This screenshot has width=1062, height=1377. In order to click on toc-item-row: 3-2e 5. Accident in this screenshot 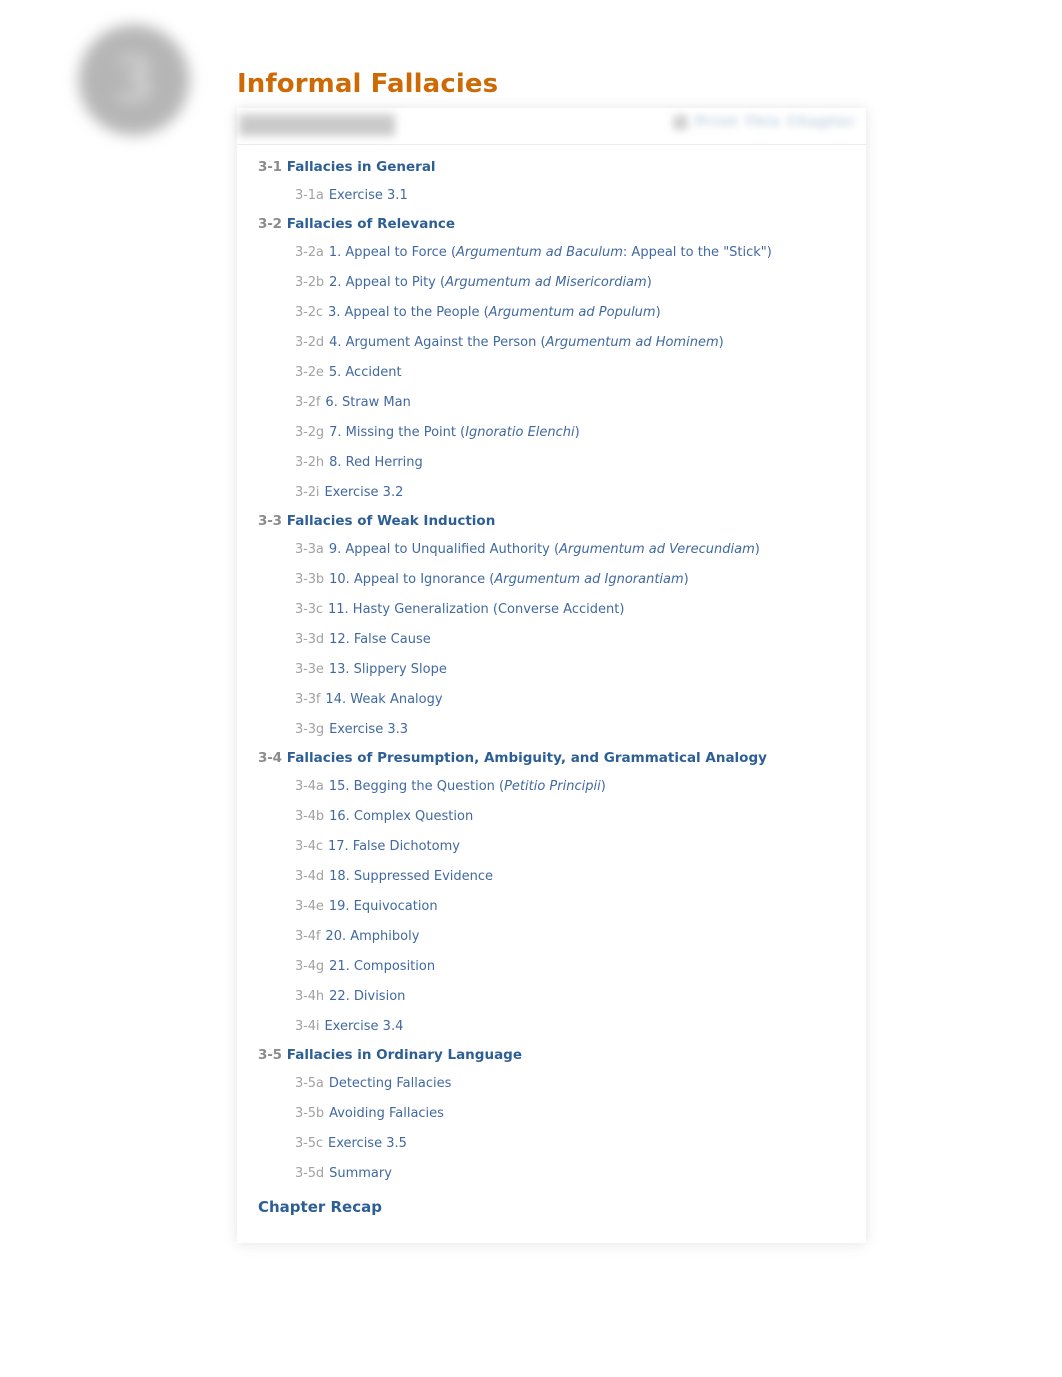, I will do `click(551, 372)`.